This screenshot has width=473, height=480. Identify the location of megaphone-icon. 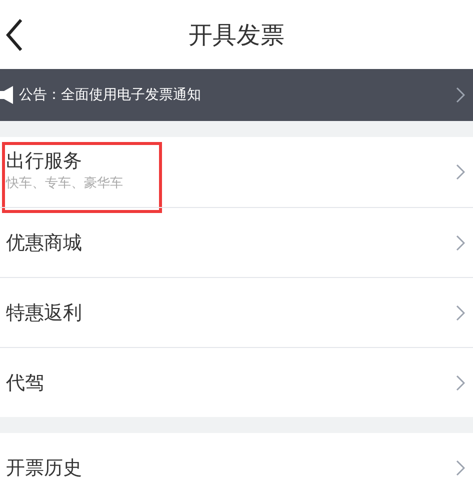
(7, 95).